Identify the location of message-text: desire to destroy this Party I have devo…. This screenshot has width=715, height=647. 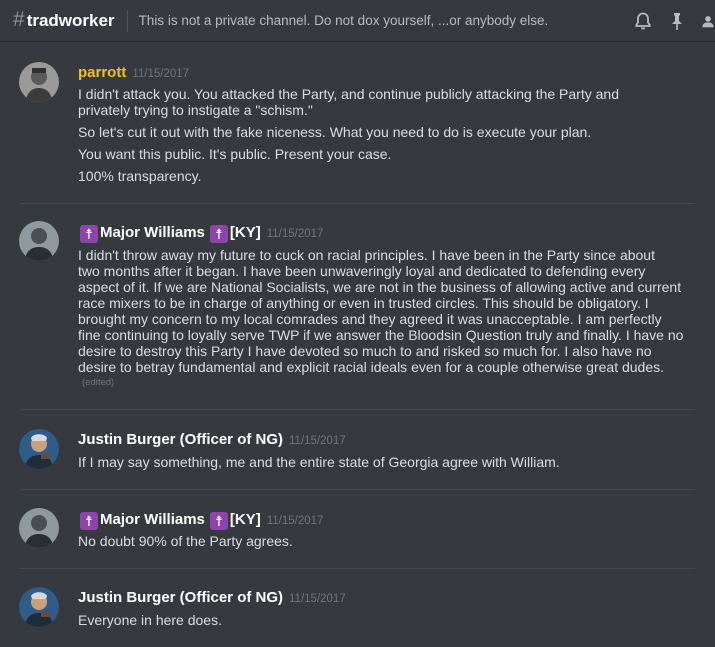
(365, 351).